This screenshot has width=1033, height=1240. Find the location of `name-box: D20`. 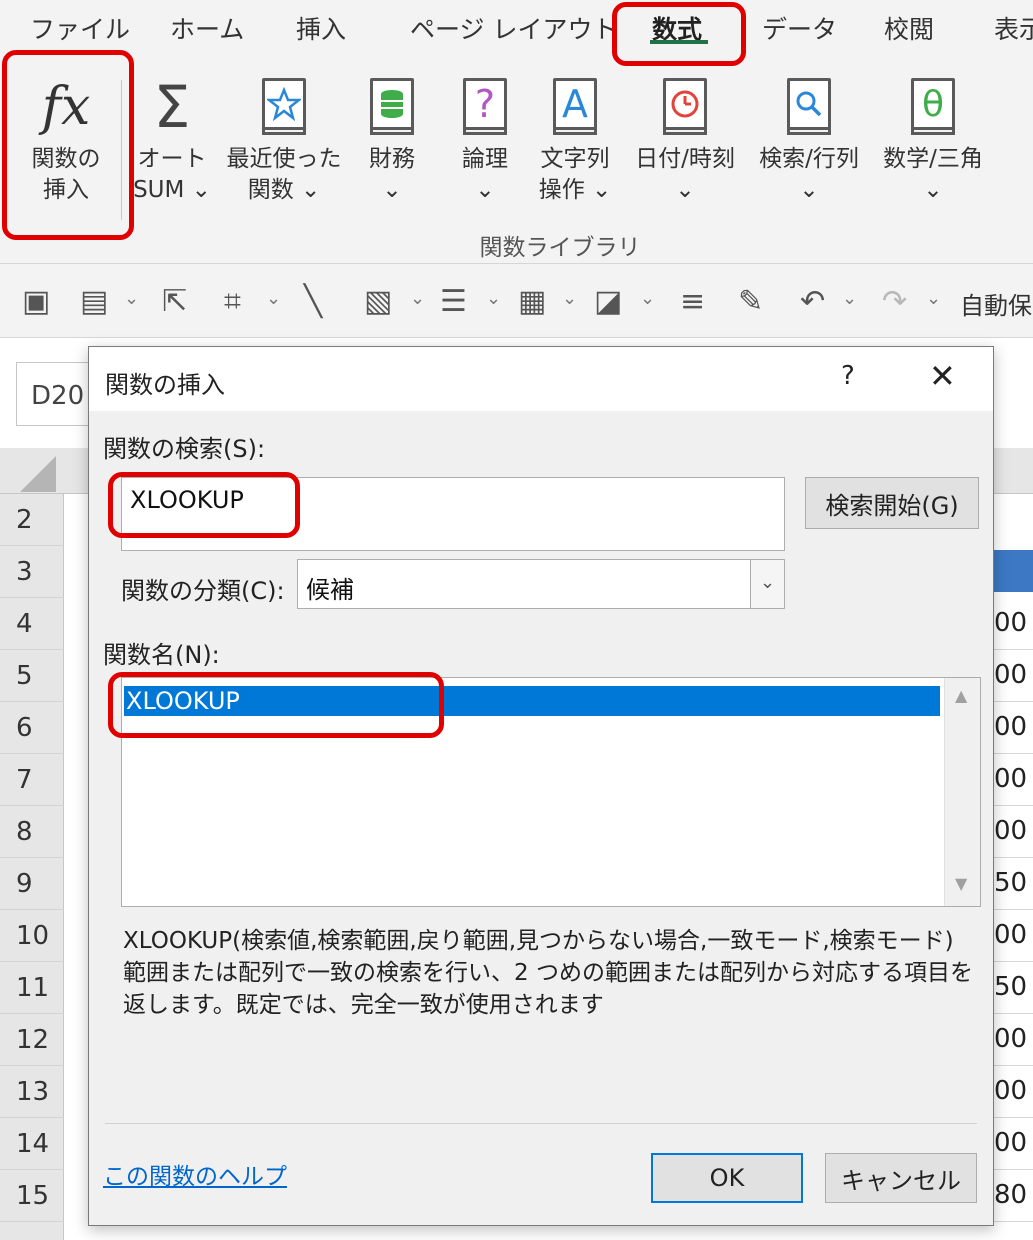

name-box: D20 is located at coordinates (56, 394).